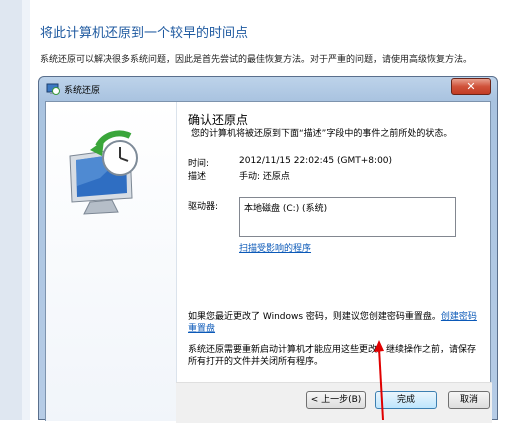 The image size is (511, 423). What do you see at coordinates (264, 177) in the screenshot?
I see `description-value: 手动: 还原点` at bounding box center [264, 177].